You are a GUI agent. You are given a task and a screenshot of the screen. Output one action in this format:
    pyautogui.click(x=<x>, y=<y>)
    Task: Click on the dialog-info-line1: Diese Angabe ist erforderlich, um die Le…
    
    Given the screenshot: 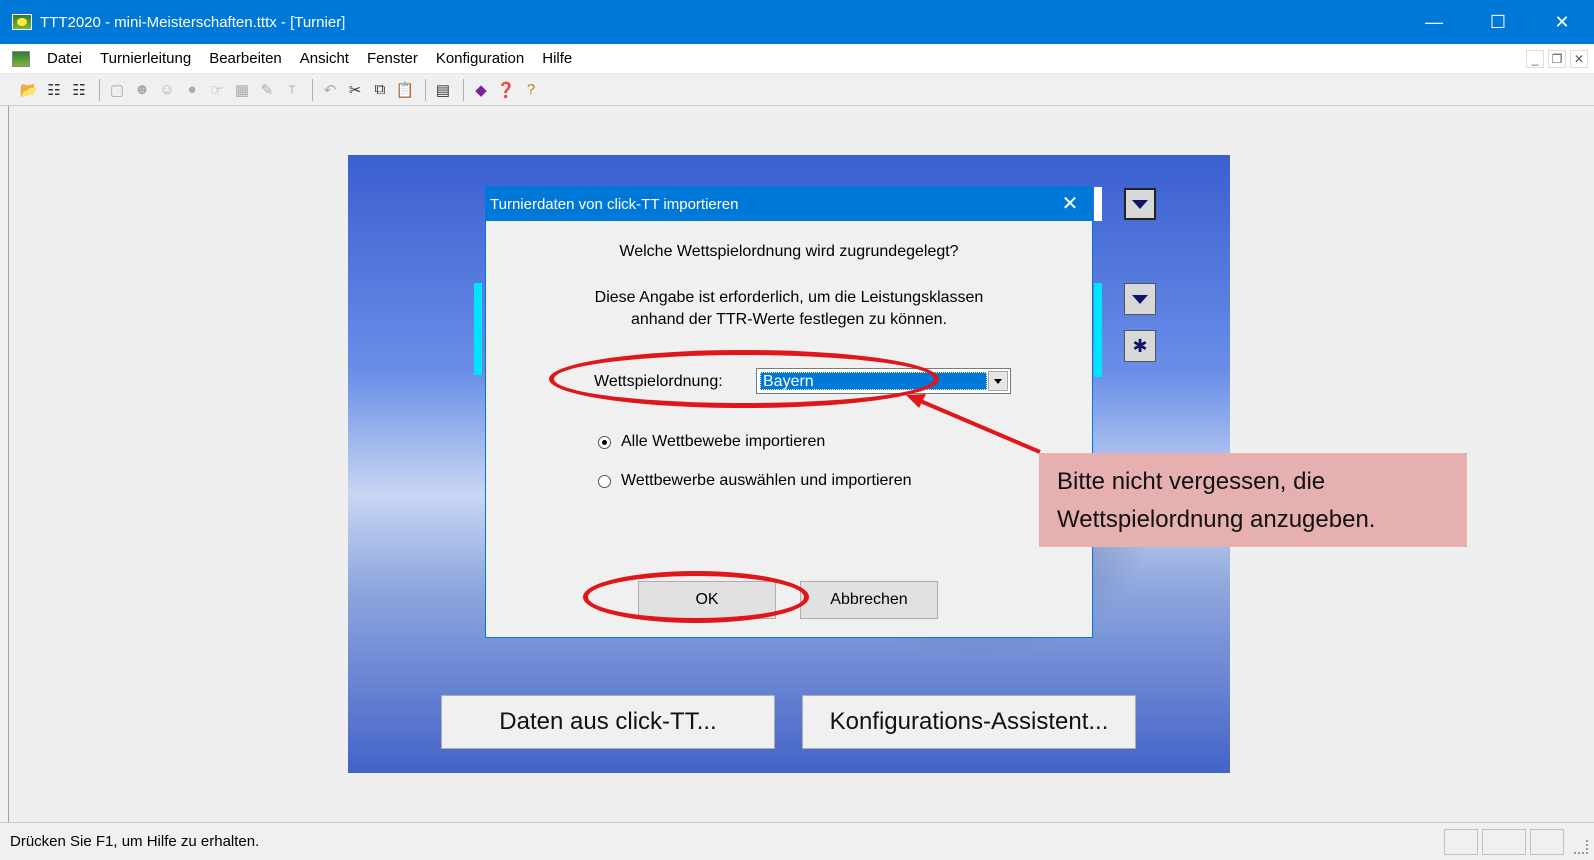 What is the action you would take?
    pyautogui.click(x=789, y=297)
    